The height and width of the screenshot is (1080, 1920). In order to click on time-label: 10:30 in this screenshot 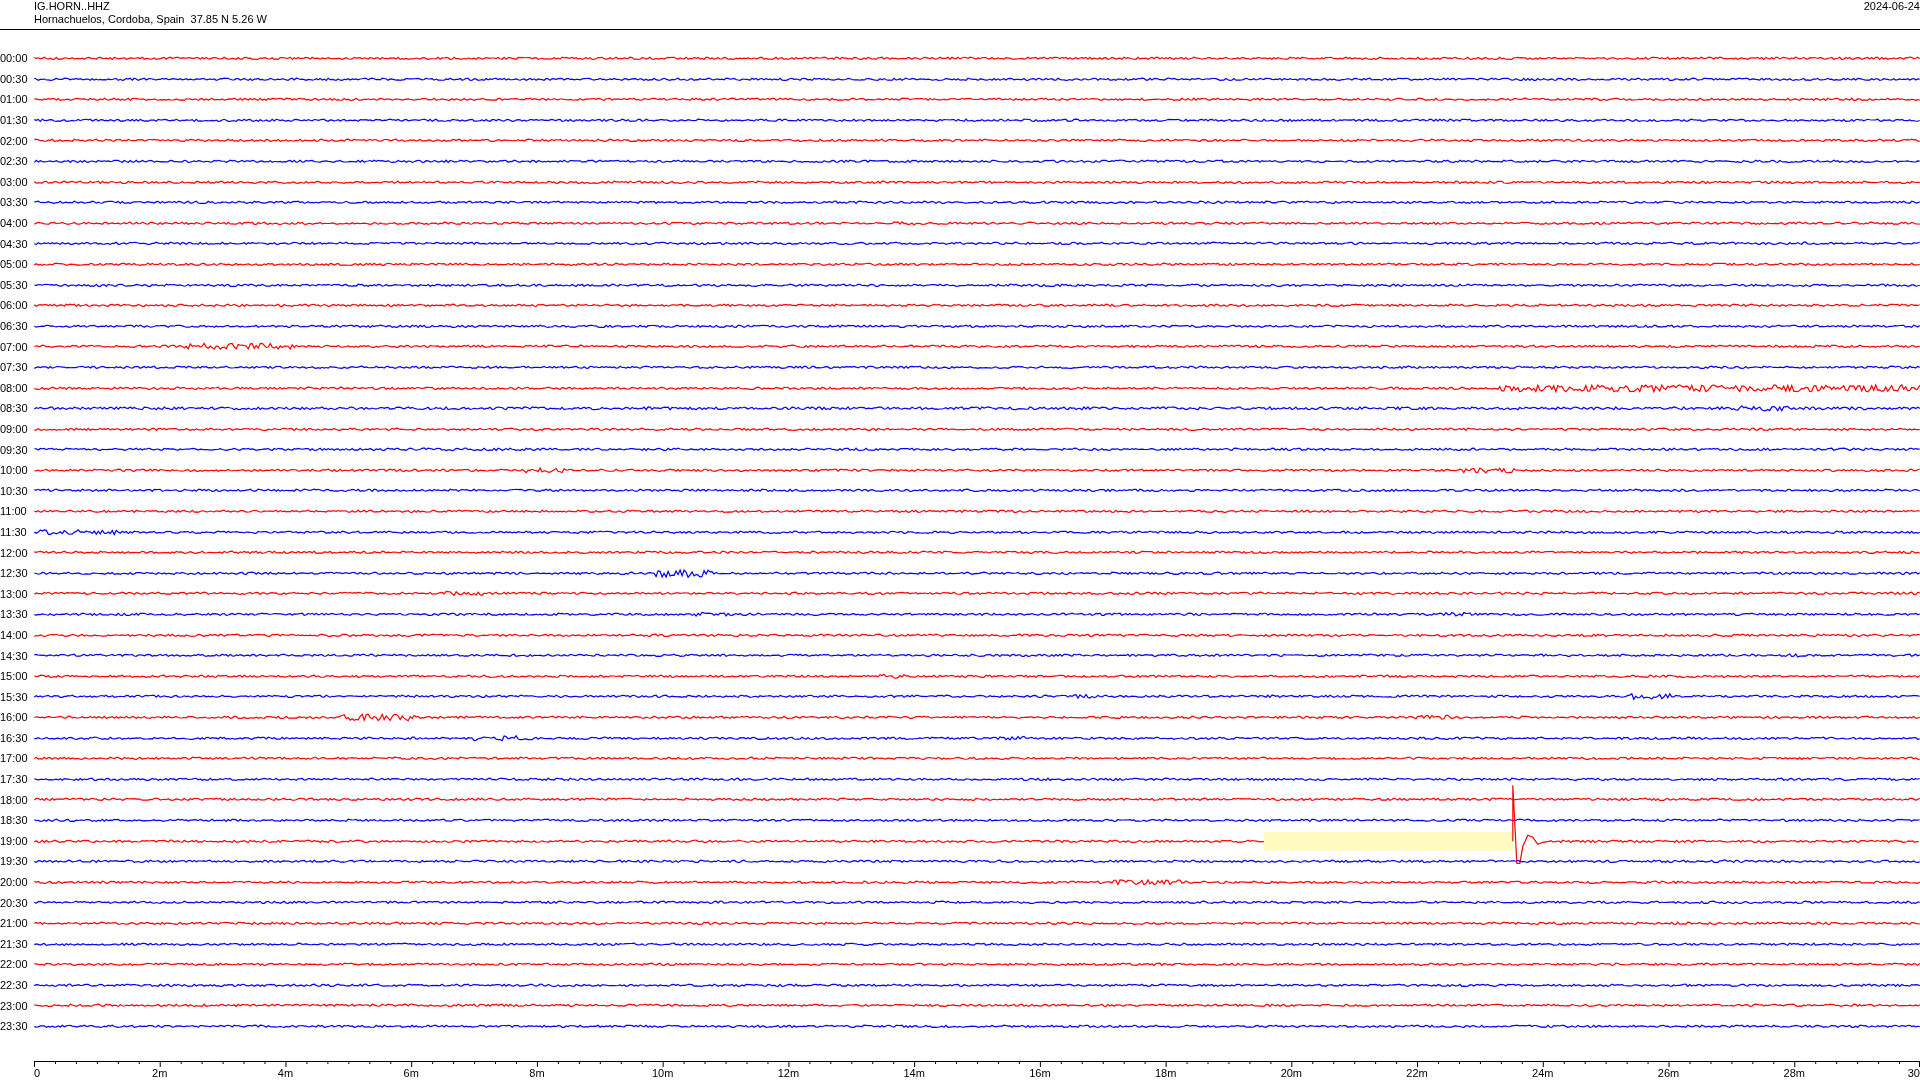, I will do `click(14, 490)`.